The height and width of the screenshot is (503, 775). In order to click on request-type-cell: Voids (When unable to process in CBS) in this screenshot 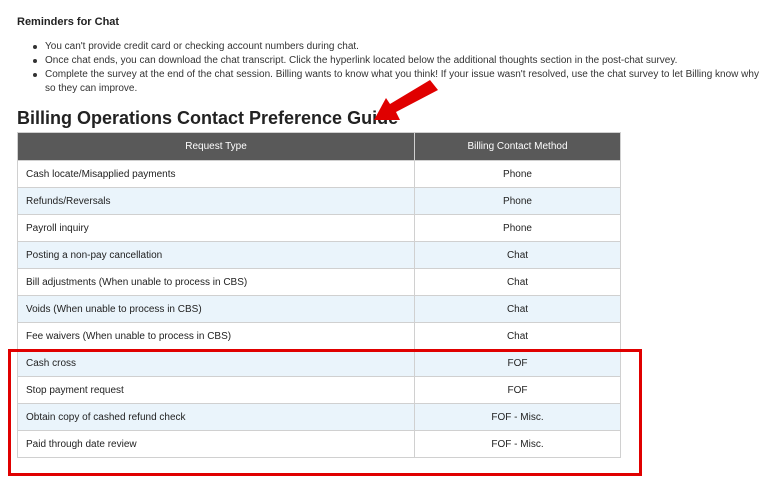, I will do `click(216, 309)`.